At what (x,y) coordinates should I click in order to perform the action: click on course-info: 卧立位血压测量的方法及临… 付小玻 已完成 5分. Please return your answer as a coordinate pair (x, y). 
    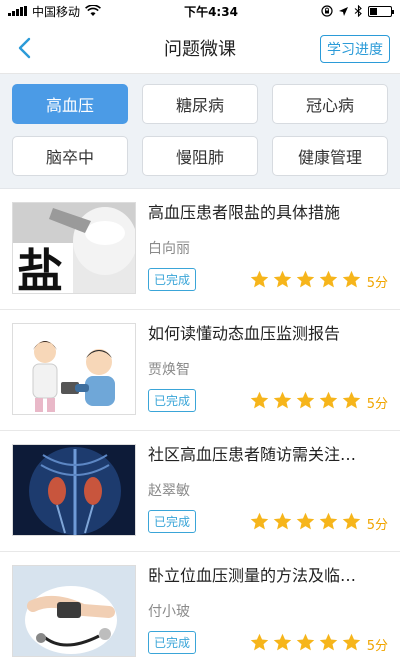
    Looking at the image, I should click on (268, 612).